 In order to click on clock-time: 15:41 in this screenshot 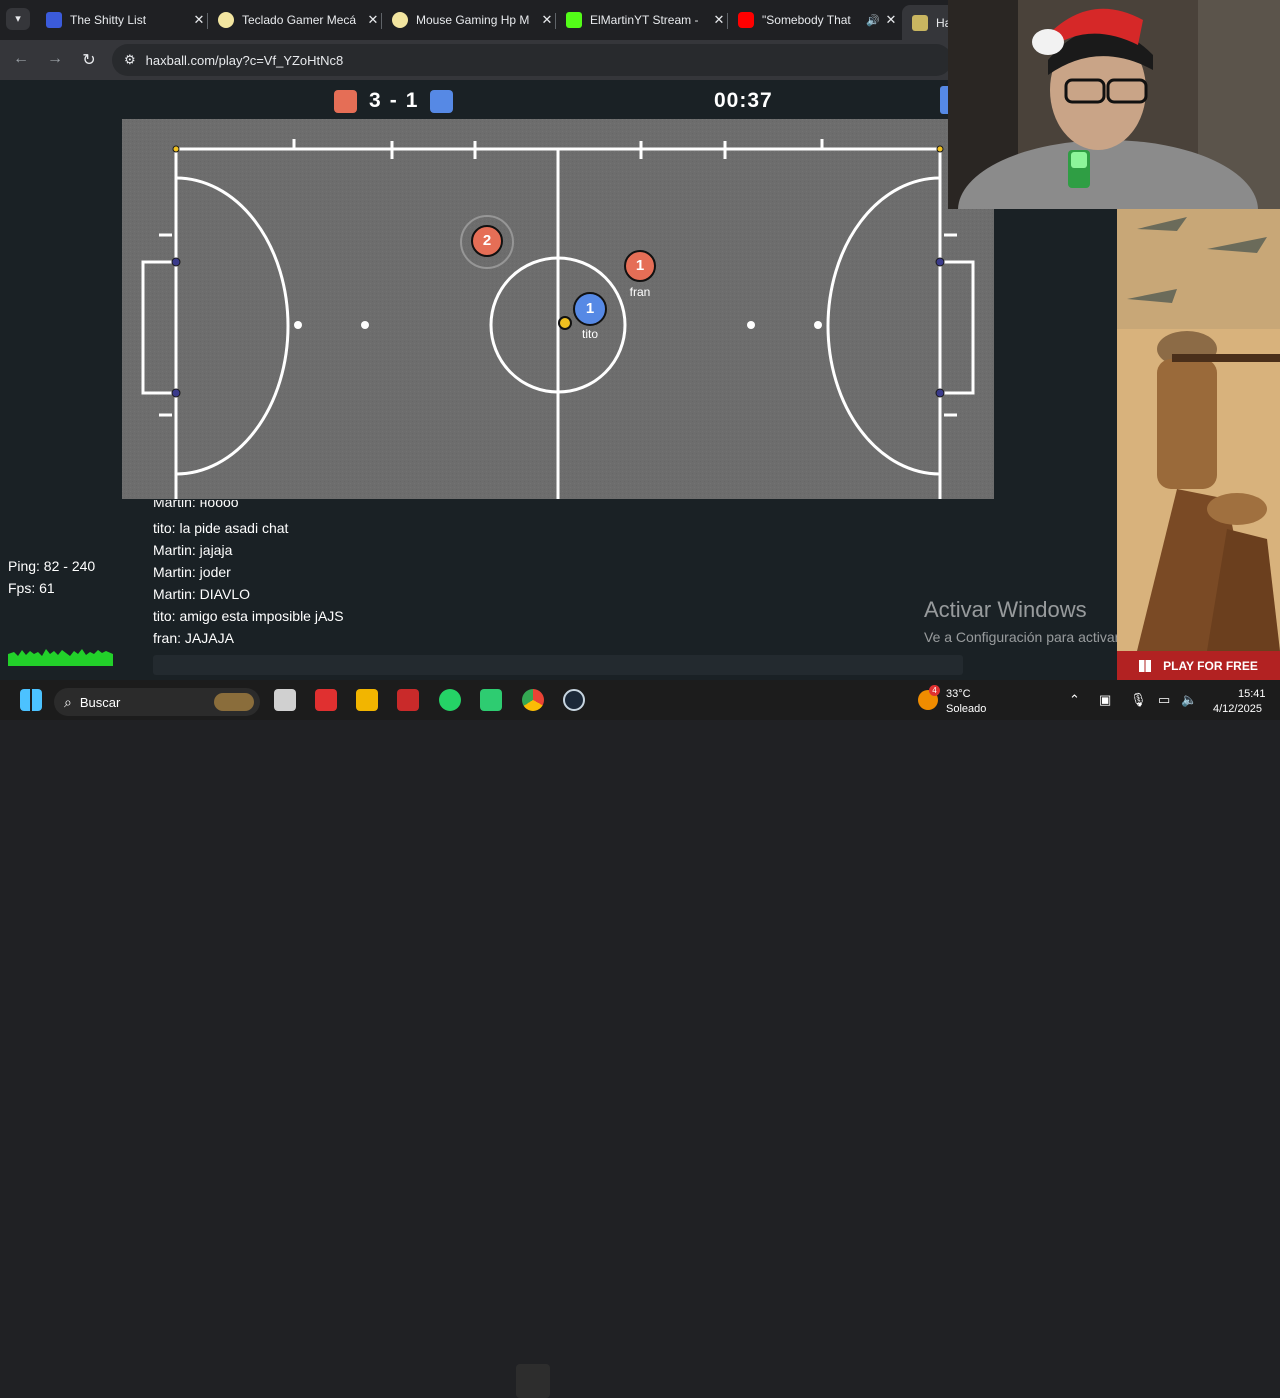, I will do `click(1252, 694)`.